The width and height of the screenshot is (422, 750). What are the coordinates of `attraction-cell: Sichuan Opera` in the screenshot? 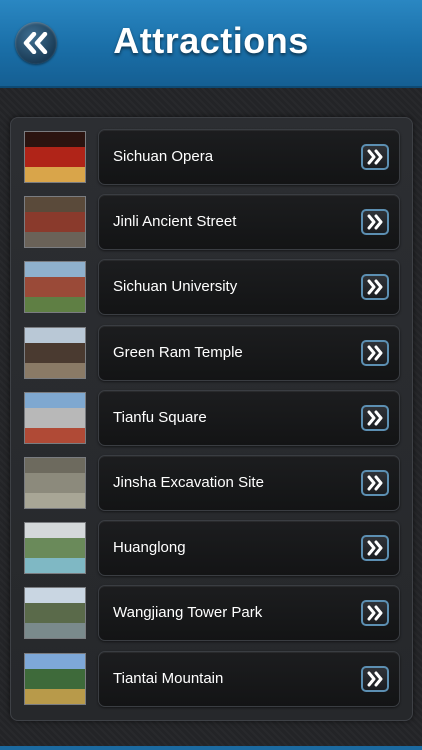 It's located at (249, 157).